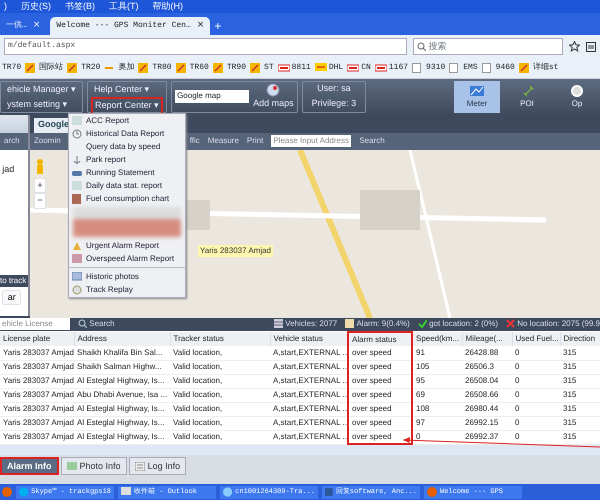  What do you see at coordinates (300, 450) in the screenshot?
I see `scrollbar` at bounding box center [300, 450].